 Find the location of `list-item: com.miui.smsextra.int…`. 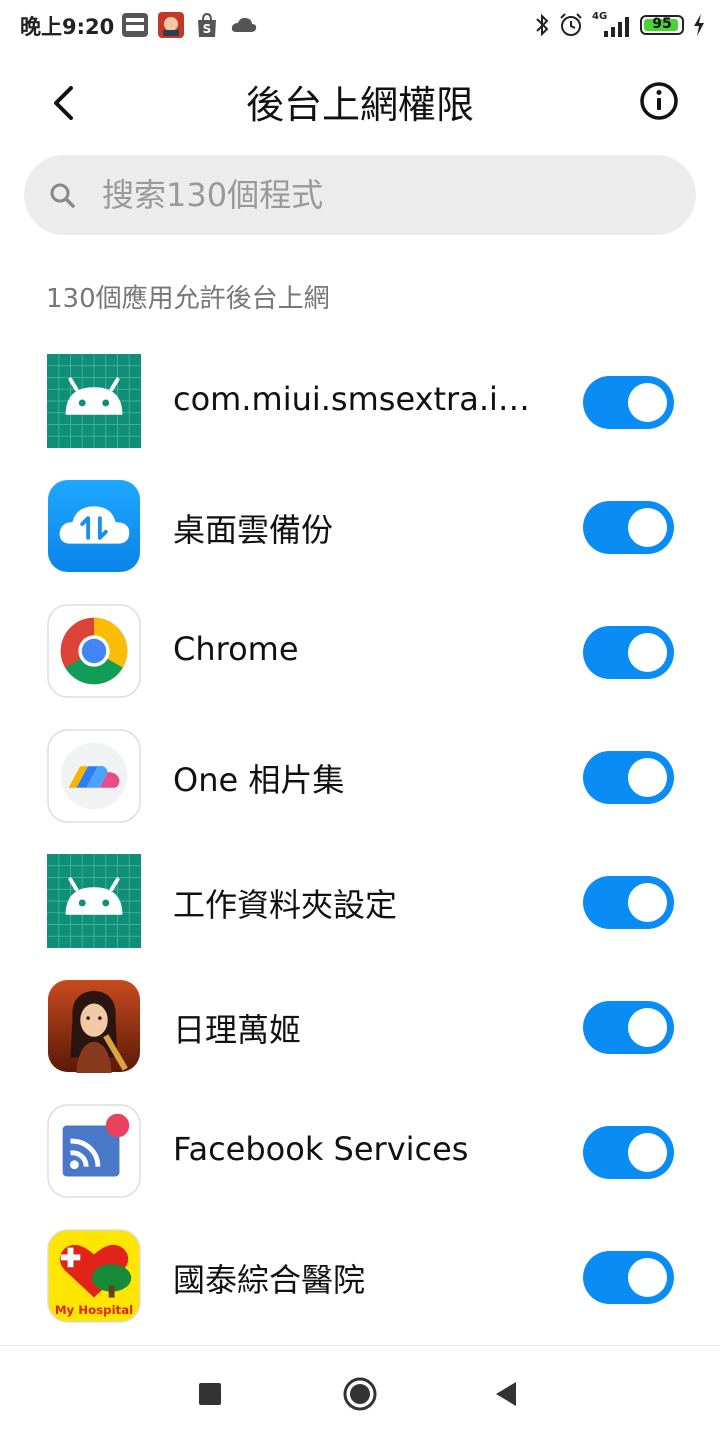

list-item: com.miui.smsextra.int… is located at coordinates (360, 402).